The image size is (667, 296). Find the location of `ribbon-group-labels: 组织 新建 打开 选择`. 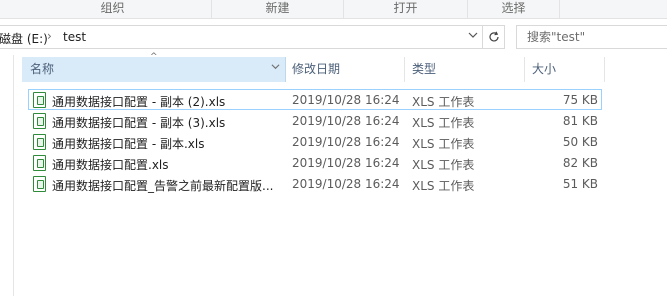

ribbon-group-labels: 组织 新建 打开 选择 is located at coordinates (333, 9).